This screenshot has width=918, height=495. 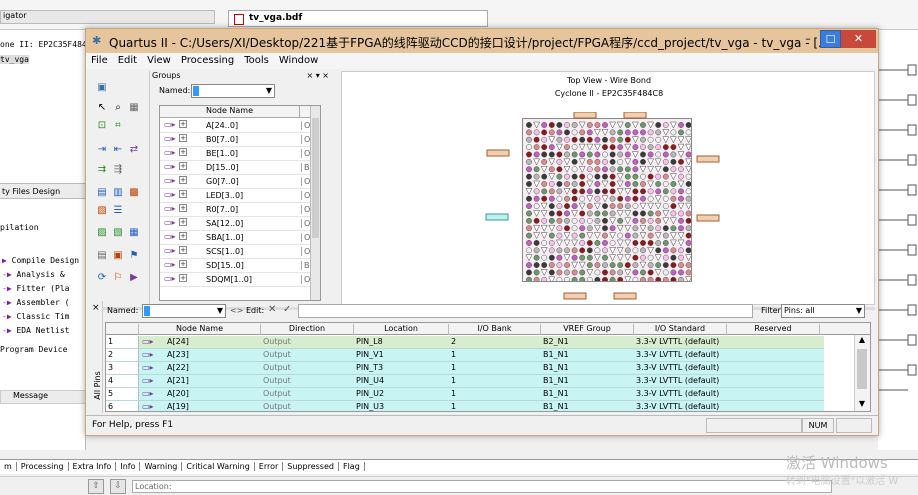 What do you see at coordinates (236, 126) in the screenshot?
I see `group-row: ▭▸+A[24..0]Ou` at bounding box center [236, 126].